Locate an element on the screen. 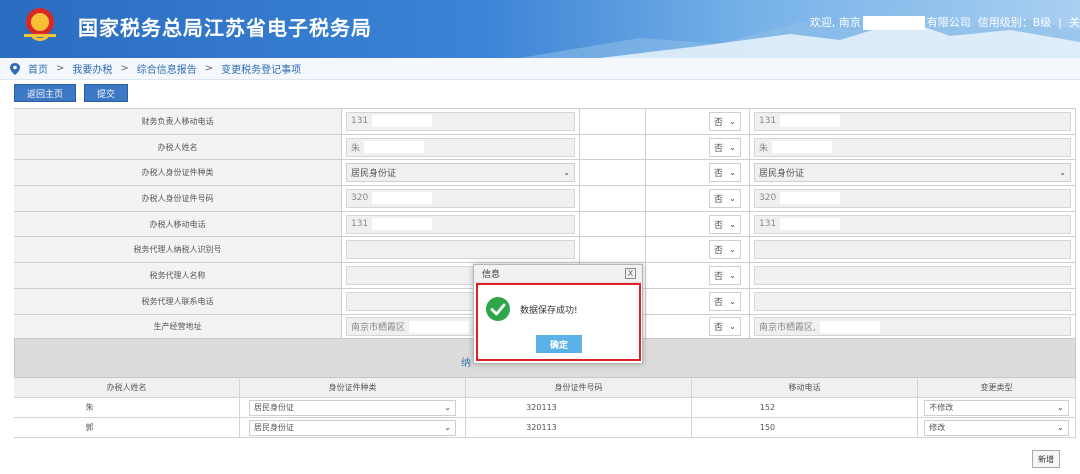 This screenshot has width=1080, height=474. orig-select: 居民身份证 ⌄ is located at coordinates (460, 173).